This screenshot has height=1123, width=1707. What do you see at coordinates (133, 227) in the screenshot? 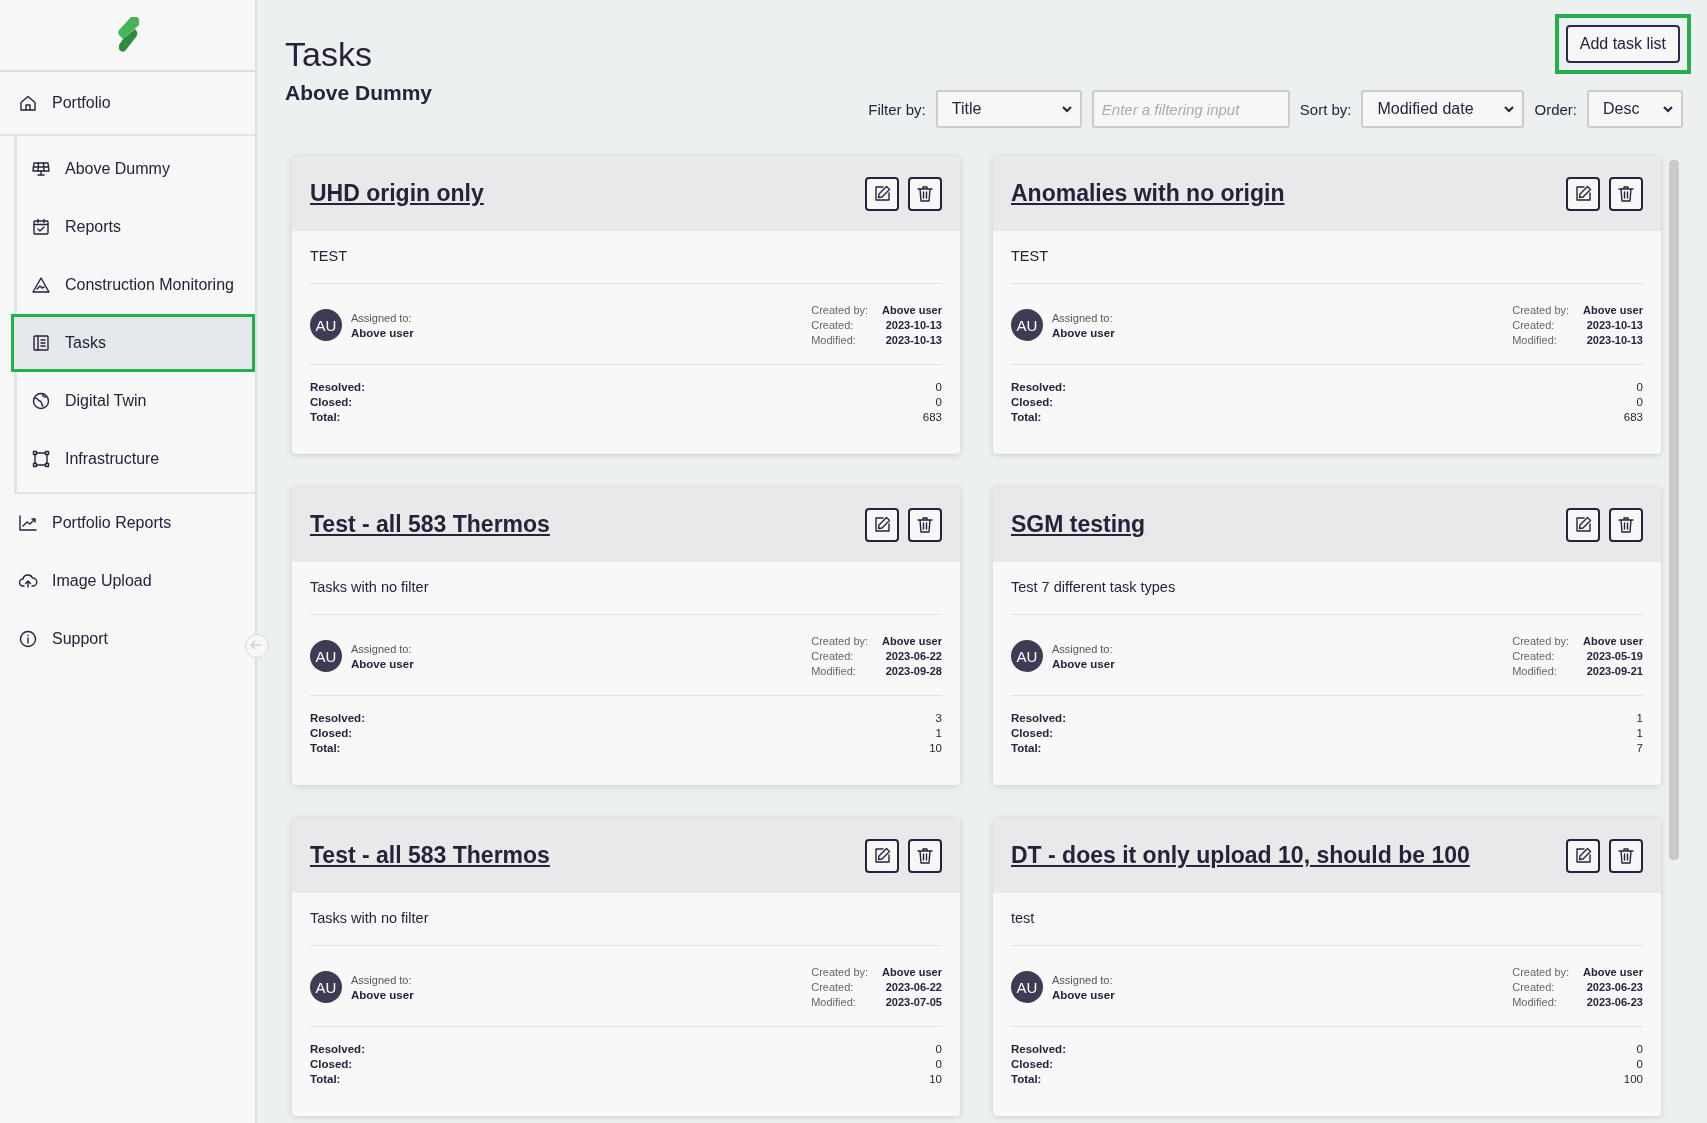
I see `sidebar-nav-item: Reports` at bounding box center [133, 227].